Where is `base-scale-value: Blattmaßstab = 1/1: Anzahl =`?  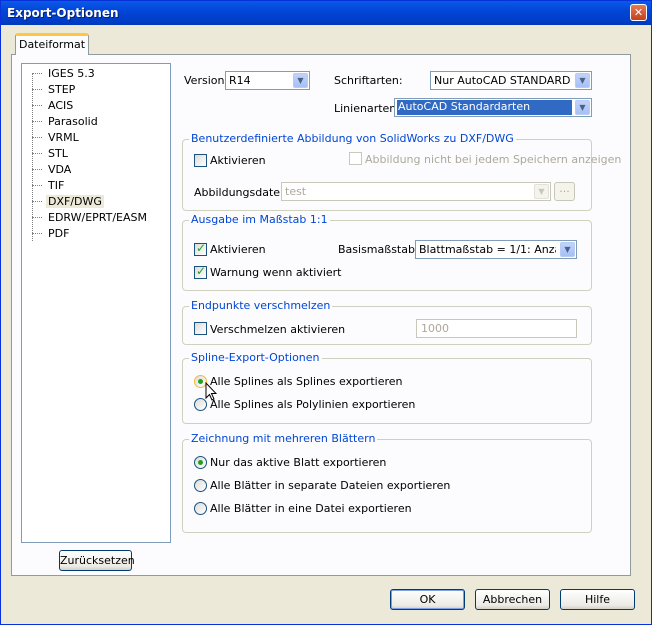
base-scale-value: Blattmaßstab = 1/1: Anzahl = is located at coordinates (487, 249).